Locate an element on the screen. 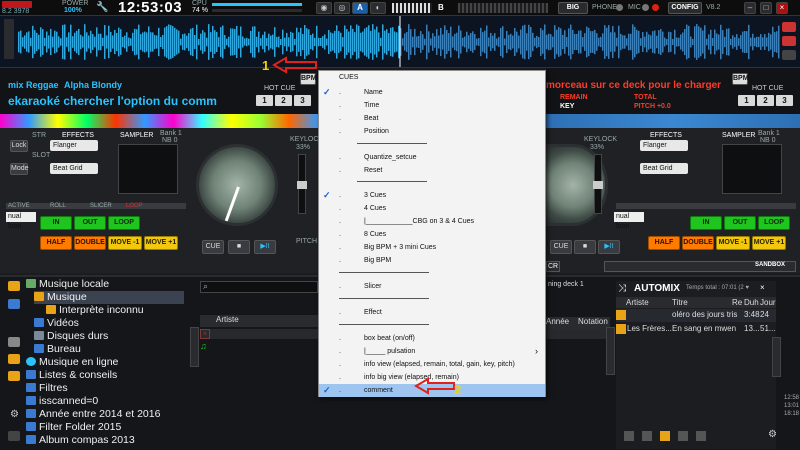 The width and height of the screenshot is (800, 450). automix-remove-icon is located at coordinates (647, 436).